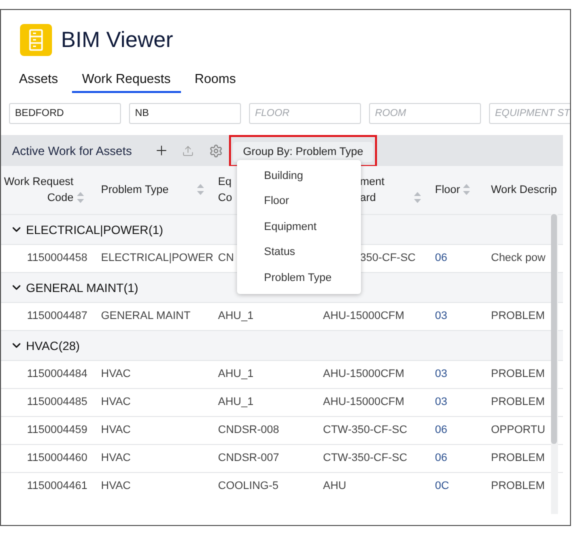 The image size is (580, 536). What do you see at coordinates (442, 486) in the screenshot?
I see `table-cell: 0C` at bounding box center [442, 486].